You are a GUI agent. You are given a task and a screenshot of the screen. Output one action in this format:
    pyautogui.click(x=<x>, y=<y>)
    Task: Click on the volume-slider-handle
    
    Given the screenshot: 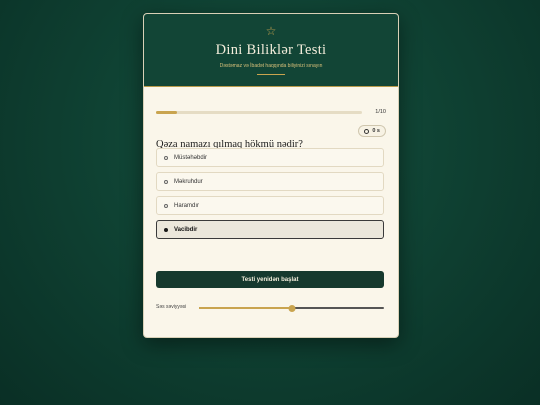 What is the action you would take?
    pyautogui.click(x=291, y=308)
    